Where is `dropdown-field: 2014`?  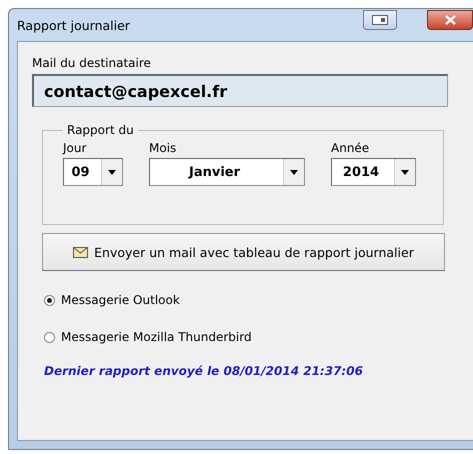 dropdown-field: 2014 is located at coordinates (373, 172).